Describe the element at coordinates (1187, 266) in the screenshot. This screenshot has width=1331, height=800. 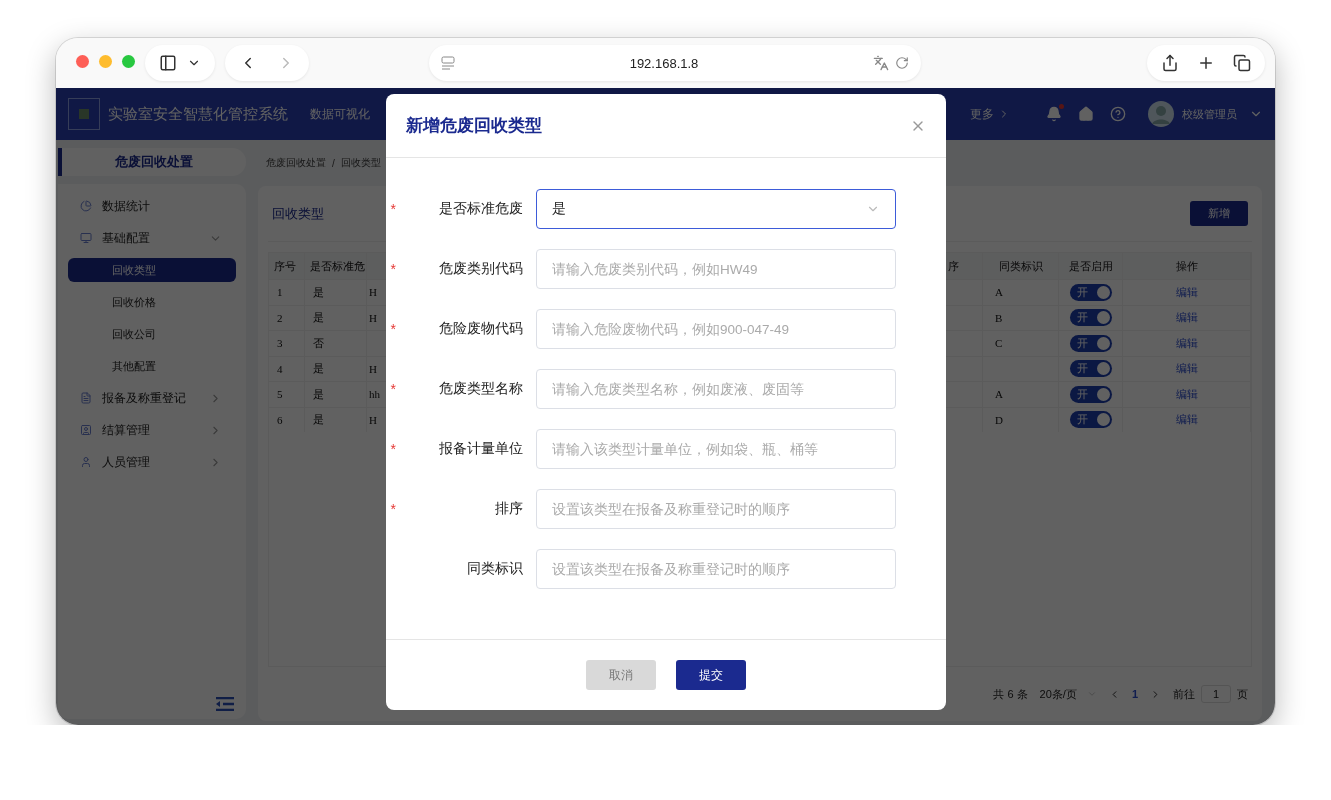
I see `column-header: 操作` at that location.